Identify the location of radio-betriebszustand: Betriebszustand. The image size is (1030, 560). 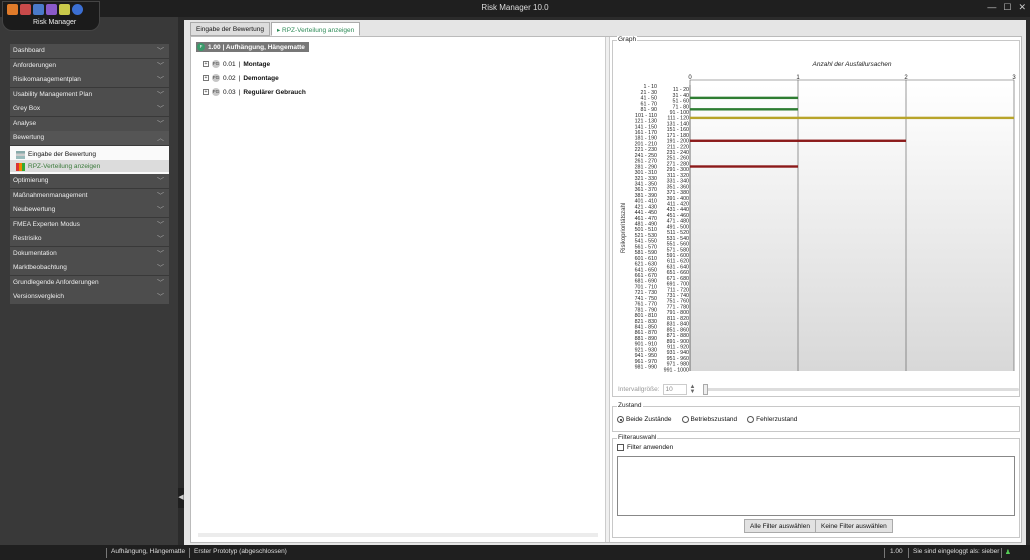
(709, 419).